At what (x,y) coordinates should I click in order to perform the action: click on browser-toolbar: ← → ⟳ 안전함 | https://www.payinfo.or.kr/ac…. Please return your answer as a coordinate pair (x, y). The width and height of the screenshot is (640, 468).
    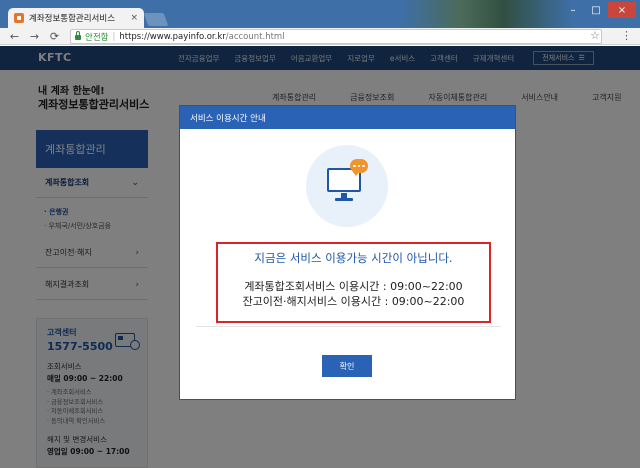
    Looking at the image, I should click on (320, 36).